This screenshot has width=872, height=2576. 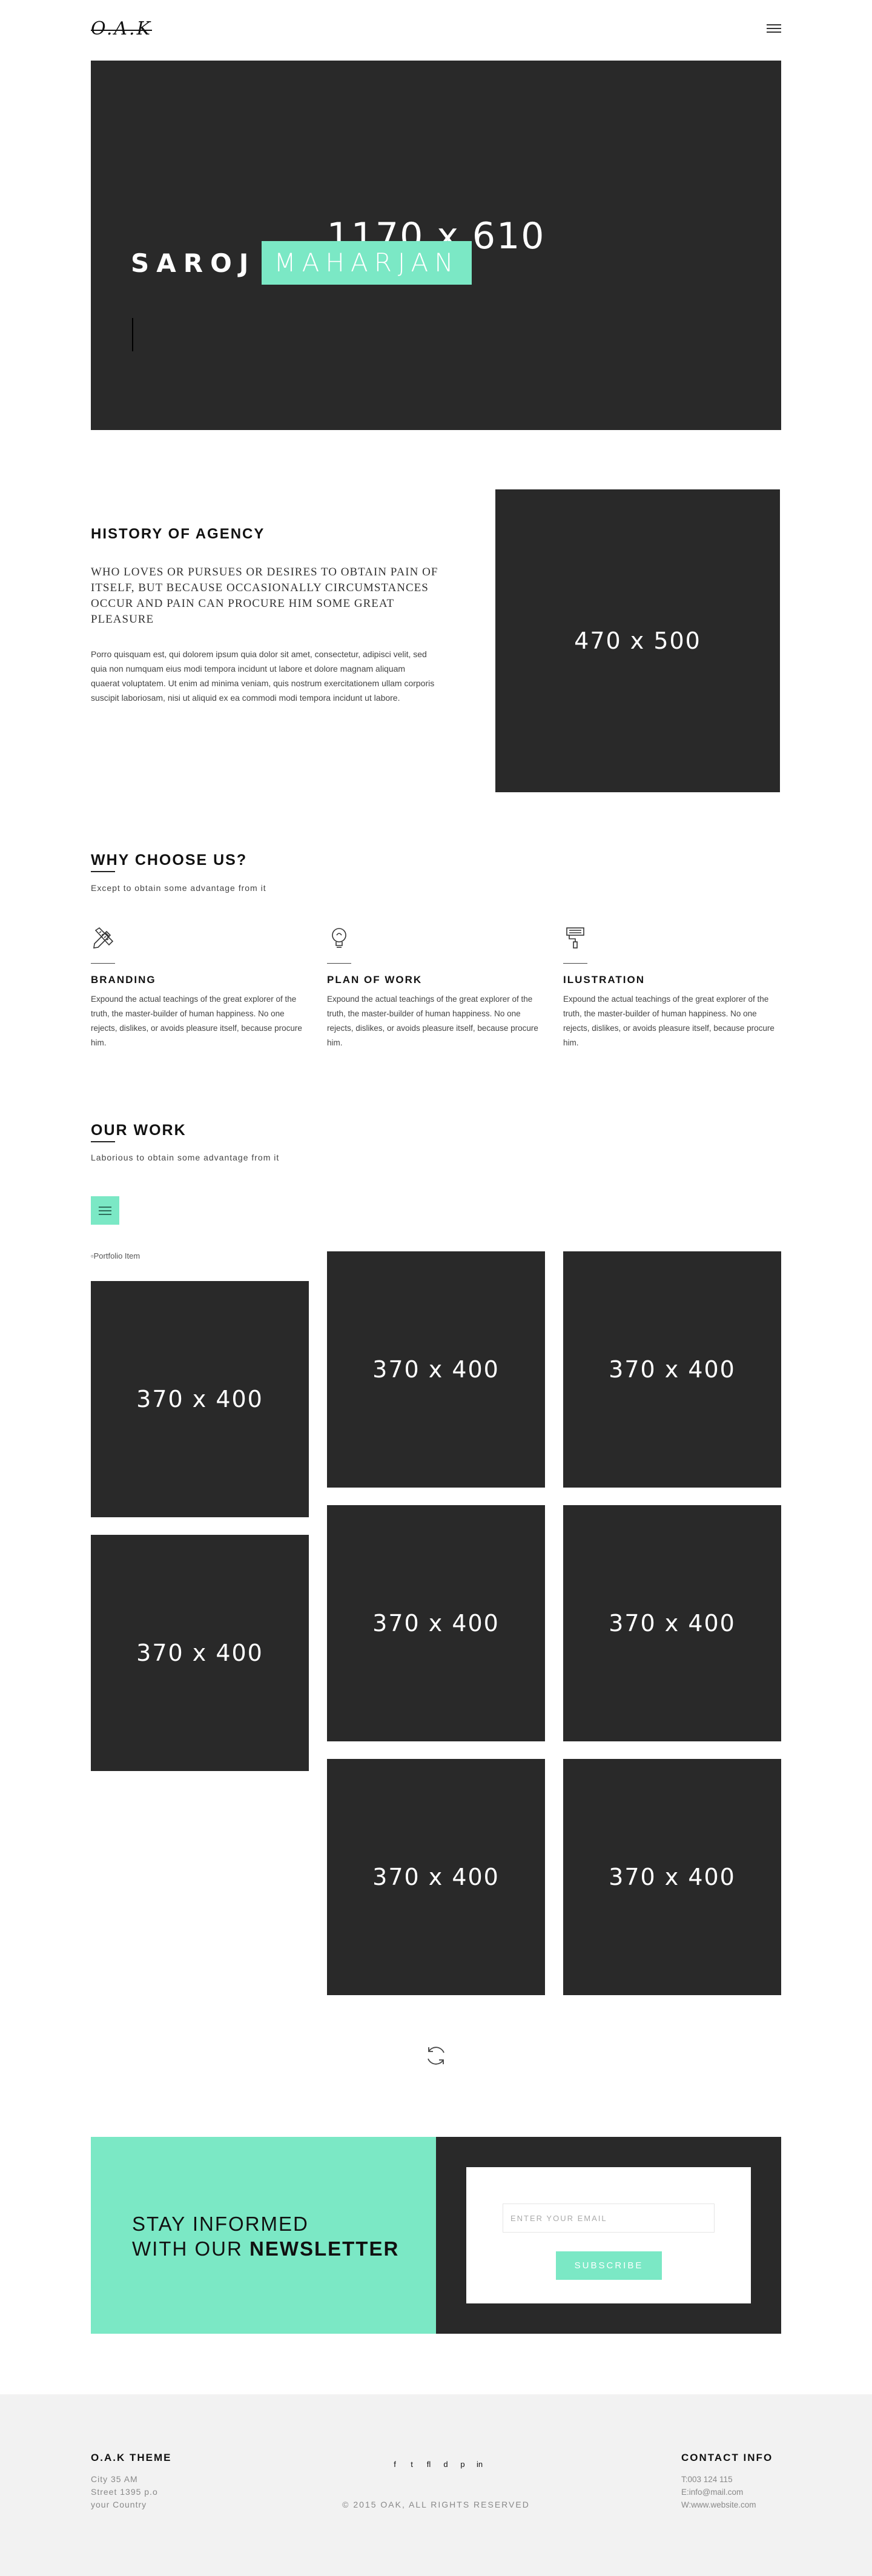 I want to click on paint-roller-icon, so click(x=575, y=938).